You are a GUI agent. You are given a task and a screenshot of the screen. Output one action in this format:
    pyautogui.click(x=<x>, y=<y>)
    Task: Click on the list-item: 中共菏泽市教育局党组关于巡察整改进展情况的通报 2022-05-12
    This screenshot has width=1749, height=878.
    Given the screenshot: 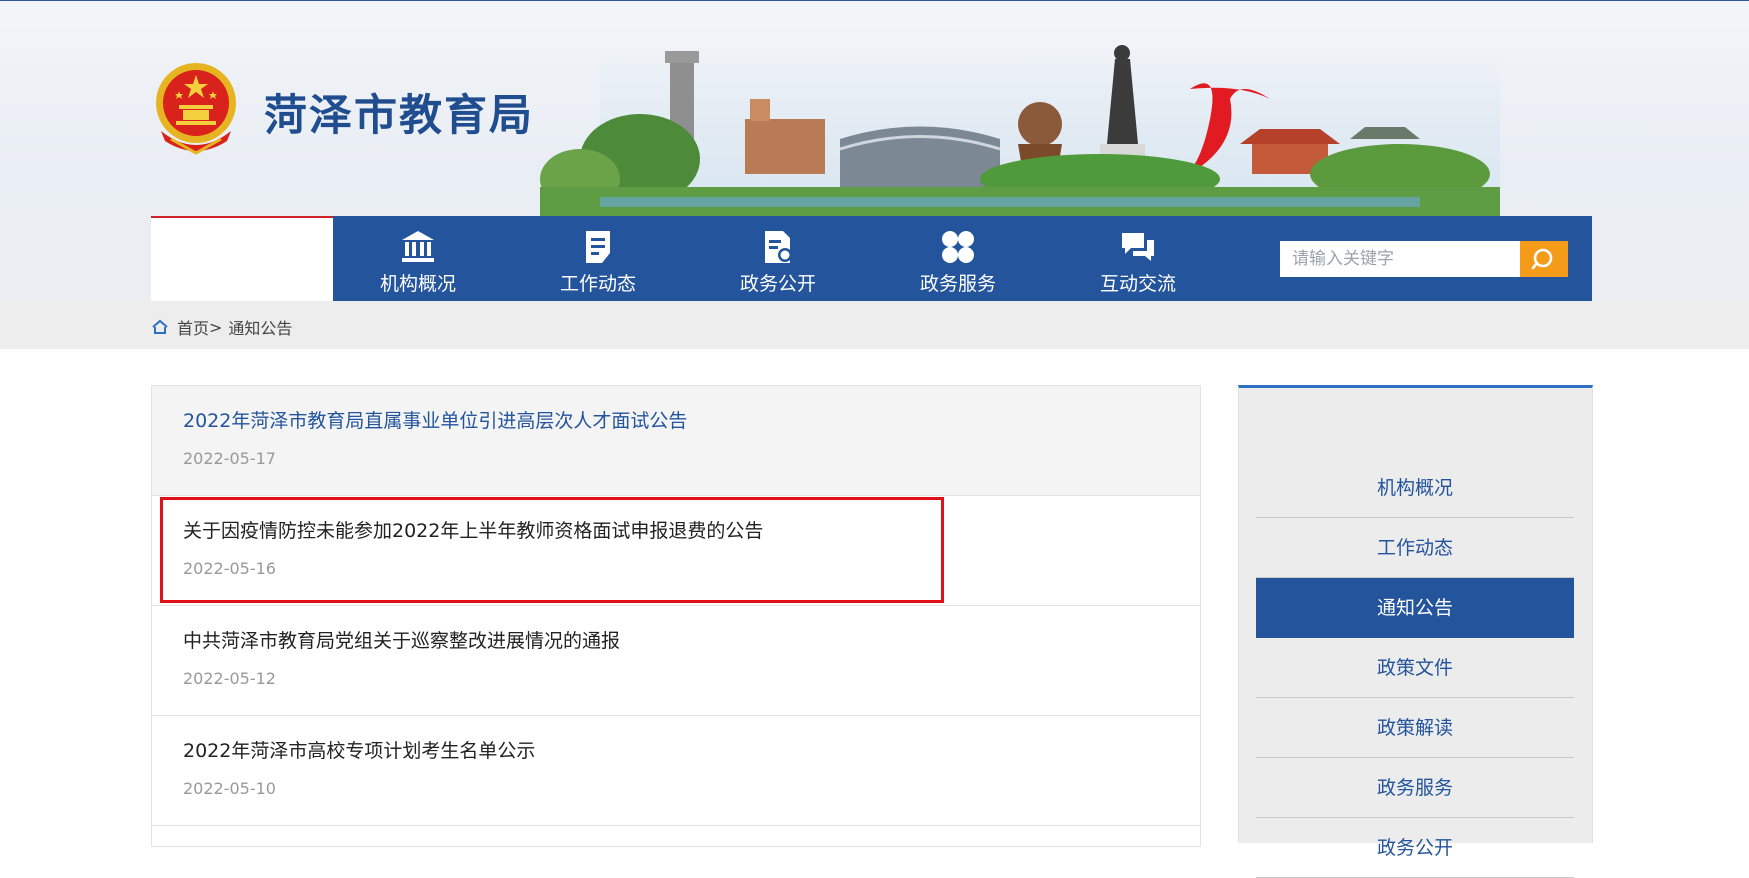 What is the action you would take?
    pyautogui.click(x=676, y=661)
    